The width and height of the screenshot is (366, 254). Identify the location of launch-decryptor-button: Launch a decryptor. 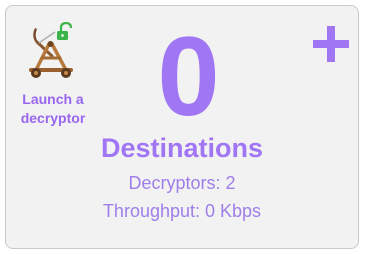
(53, 75).